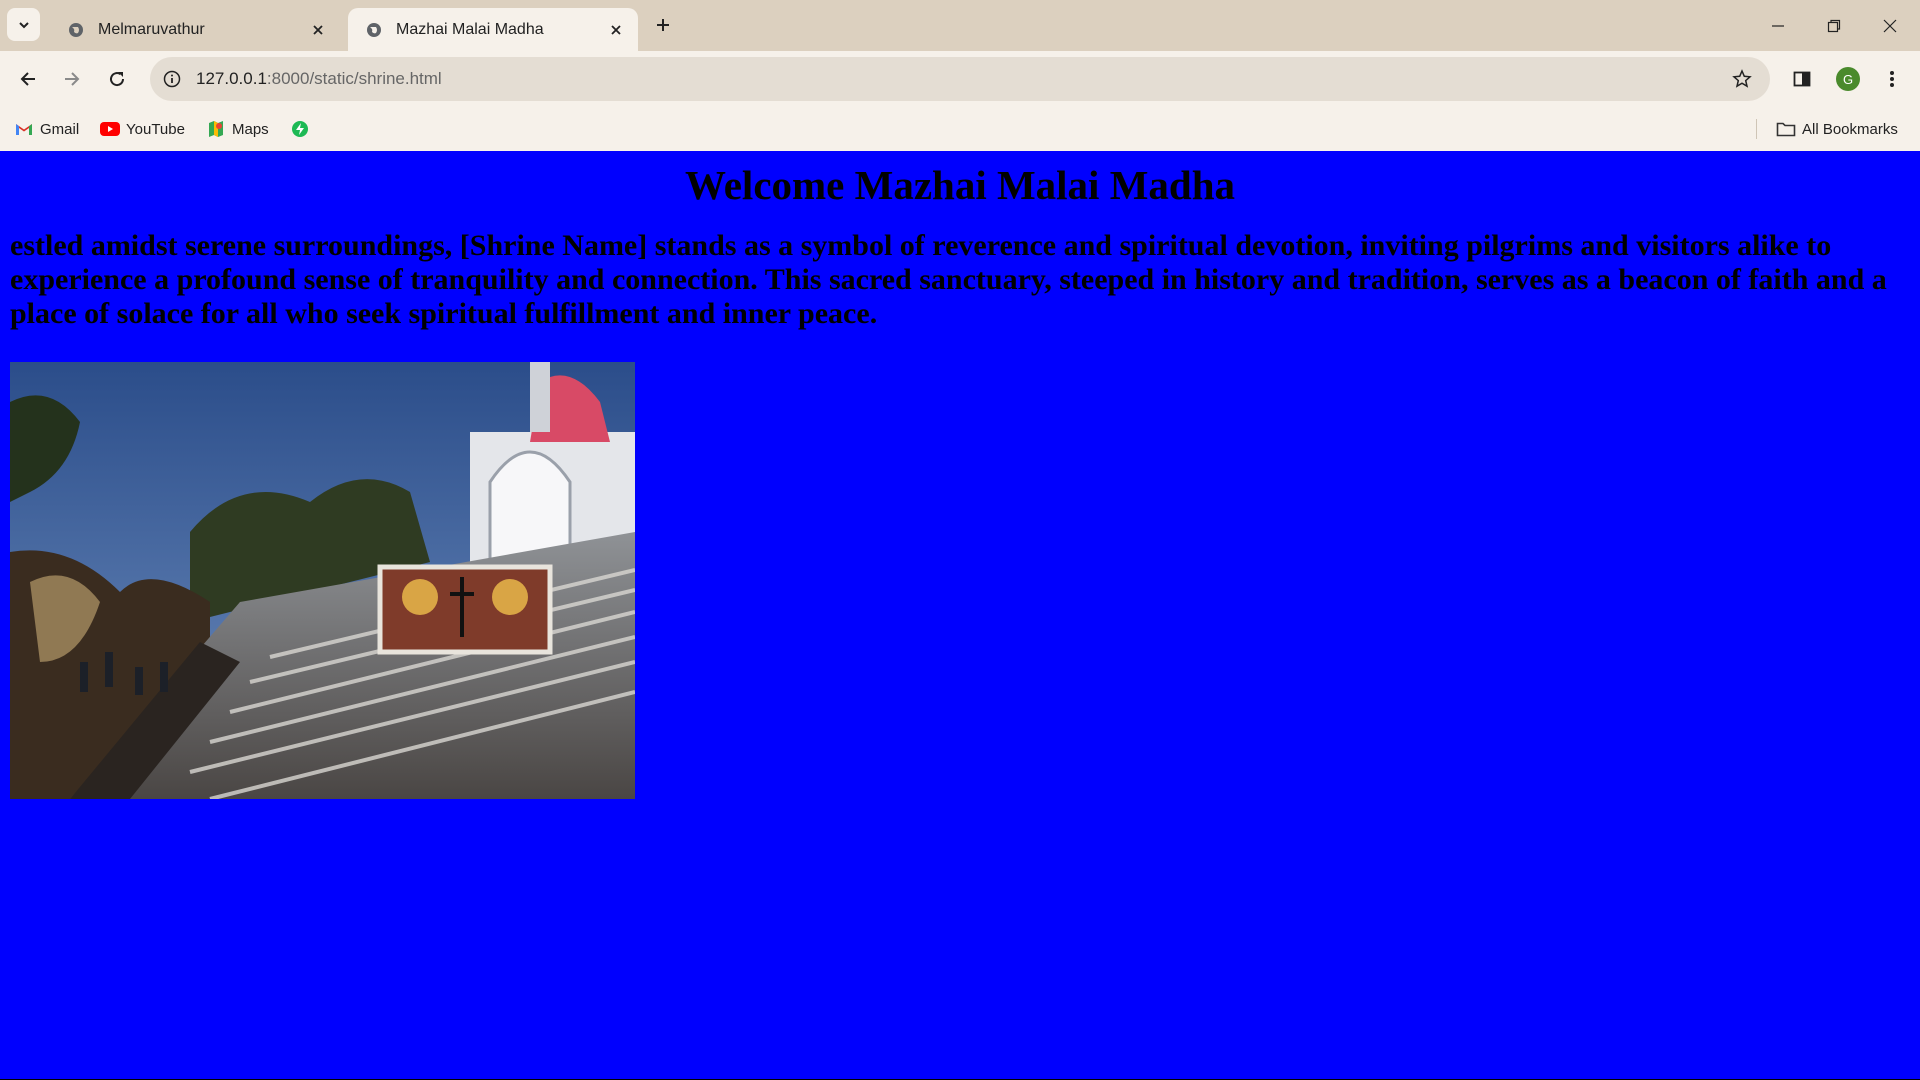 This screenshot has width=1920, height=1080. What do you see at coordinates (1850, 129) in the screenshot?
I see `all-bookmarks-label: All Bookmarks` at bounding box center [1850, 129].